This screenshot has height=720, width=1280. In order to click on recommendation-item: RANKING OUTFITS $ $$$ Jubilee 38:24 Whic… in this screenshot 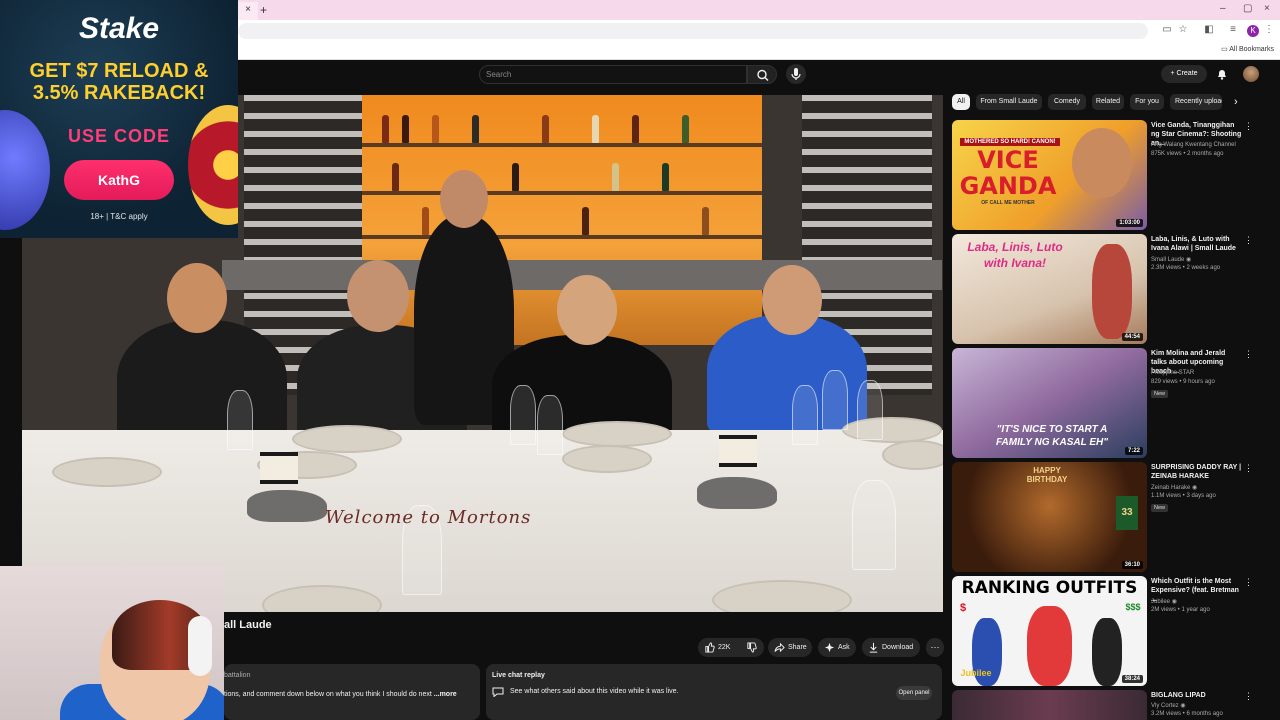, I will do `click(1108, 631)`.